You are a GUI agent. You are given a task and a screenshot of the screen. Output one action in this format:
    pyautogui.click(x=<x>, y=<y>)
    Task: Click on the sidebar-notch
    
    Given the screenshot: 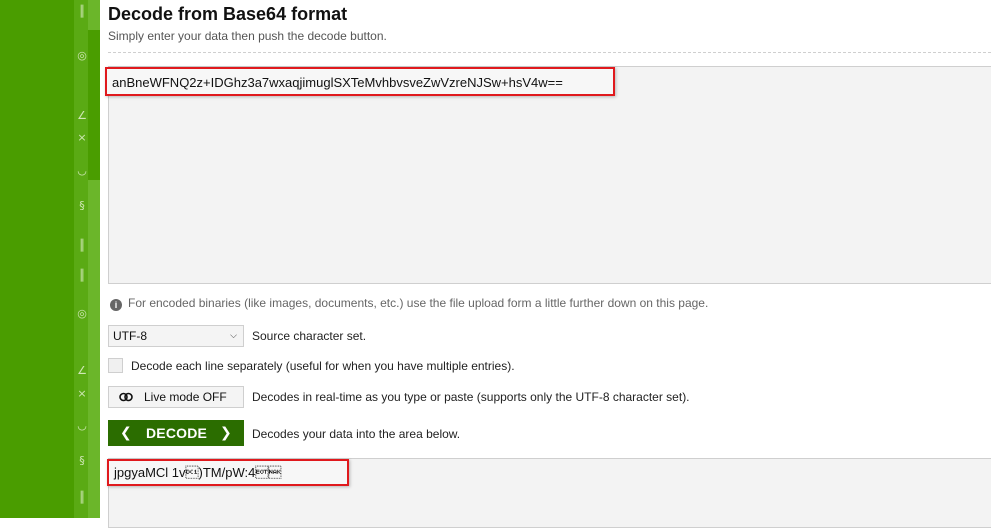 What is the action you would take?
    pyautogui.click(x=94, y=105)
    